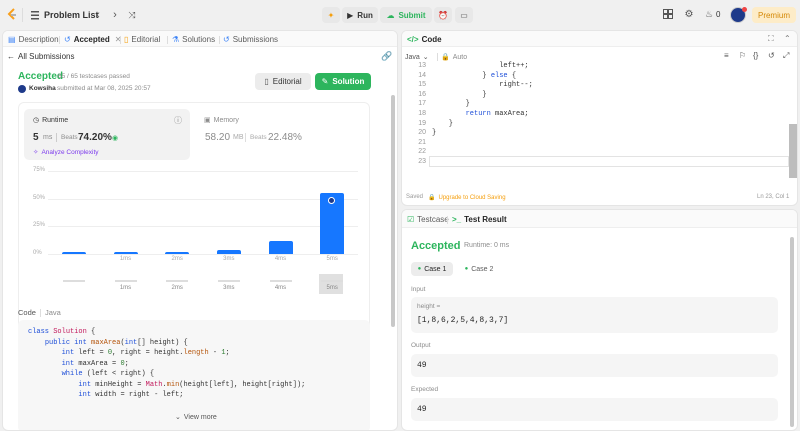 The height and width of the screenshot is (431, 800). I want to click on cloud-upload-icon: ☁, so click(390, 15).